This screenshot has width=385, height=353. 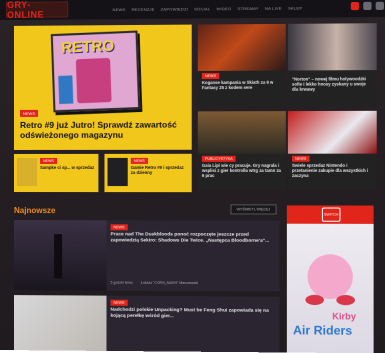 I want to click on magazine-title: RETRO, so click(x=87, y=47).